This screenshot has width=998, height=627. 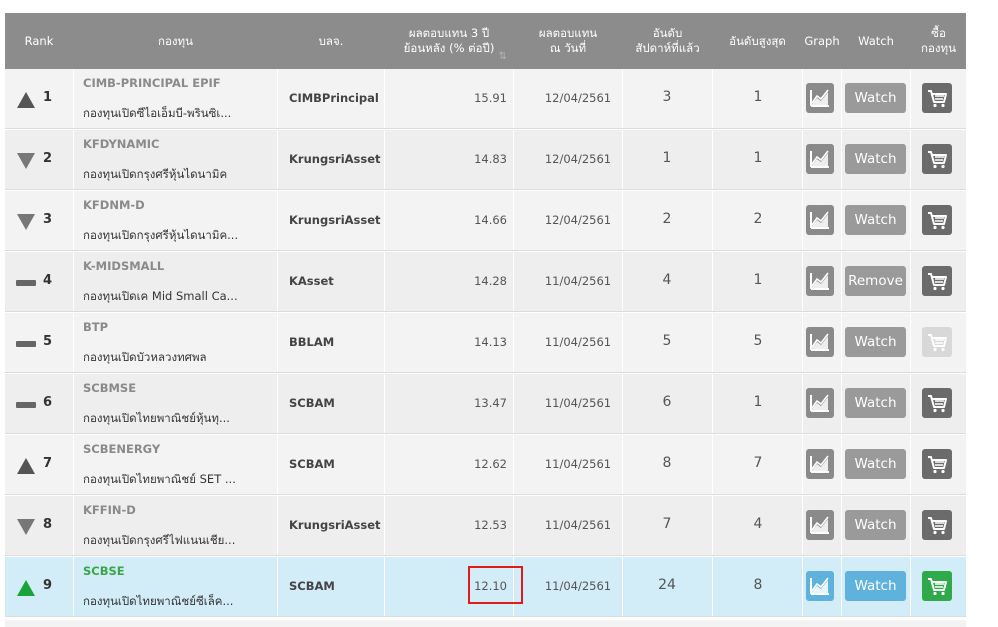 I want to click on rank-number: 3, so click(x=48, y=219).